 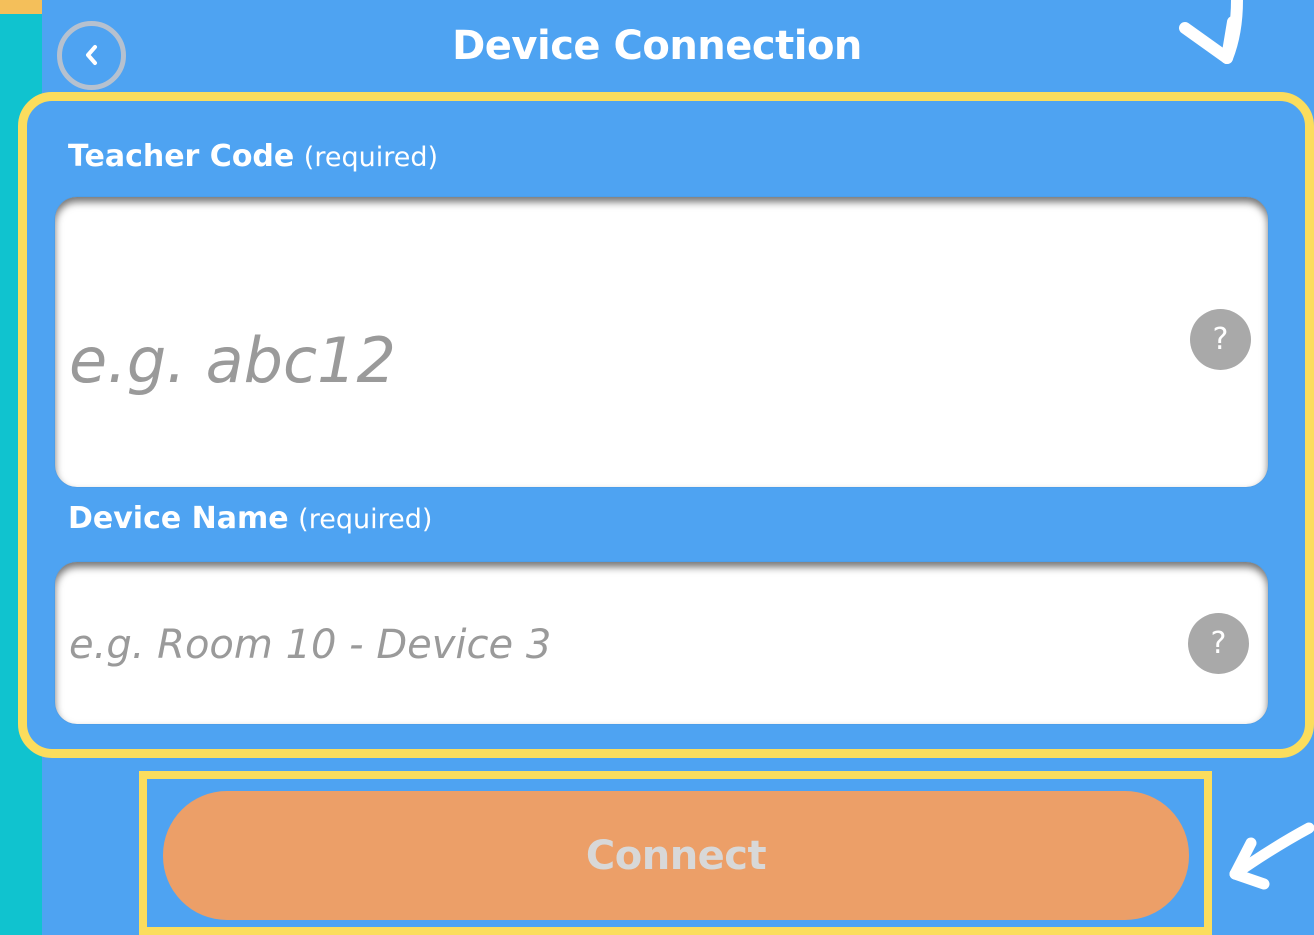 I want to click on teacher-code-label: Teacher Code (required), so click(x=253, y=157).